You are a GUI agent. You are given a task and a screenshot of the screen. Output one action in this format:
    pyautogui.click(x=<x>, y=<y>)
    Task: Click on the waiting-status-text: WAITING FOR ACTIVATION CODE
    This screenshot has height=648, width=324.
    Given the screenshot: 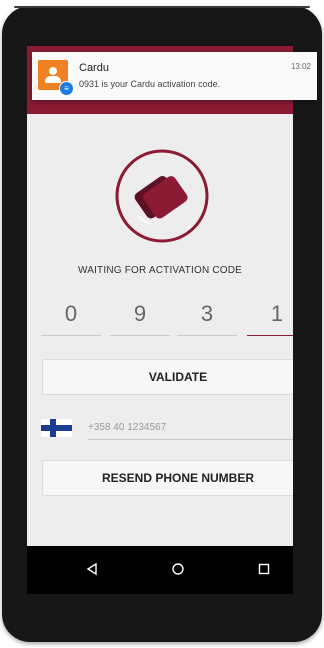 What is the action you would take?
    pyautogui.click(x=160, y=270)
    